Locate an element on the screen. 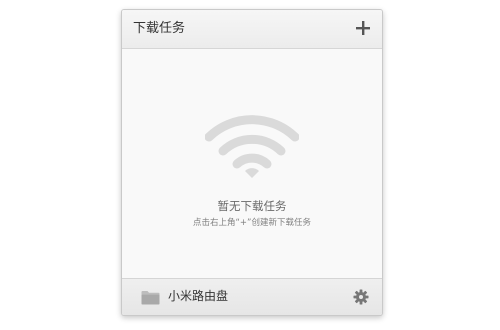 The width and height of the screenshot is (500, 330). folder-icon is located at coordinates (150, 298).